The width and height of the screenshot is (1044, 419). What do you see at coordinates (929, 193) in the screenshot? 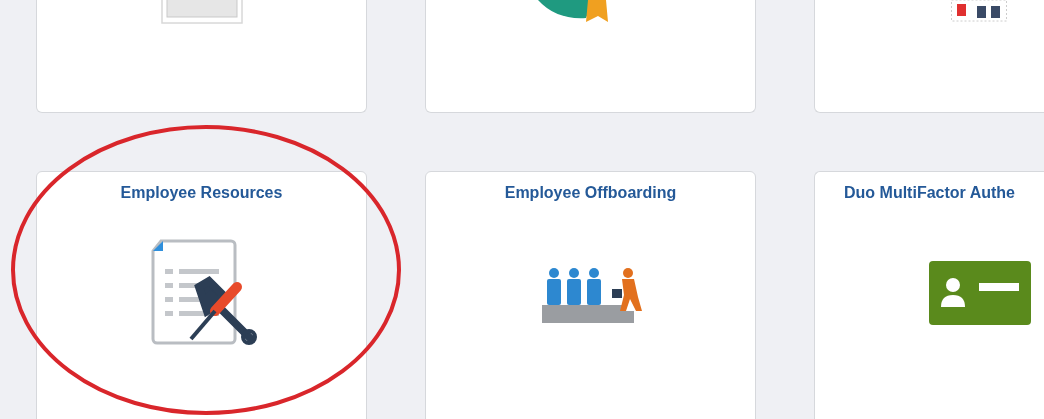
I see `tile-title: Duo MultiFactor Authe` at bounding box center [929, 193].